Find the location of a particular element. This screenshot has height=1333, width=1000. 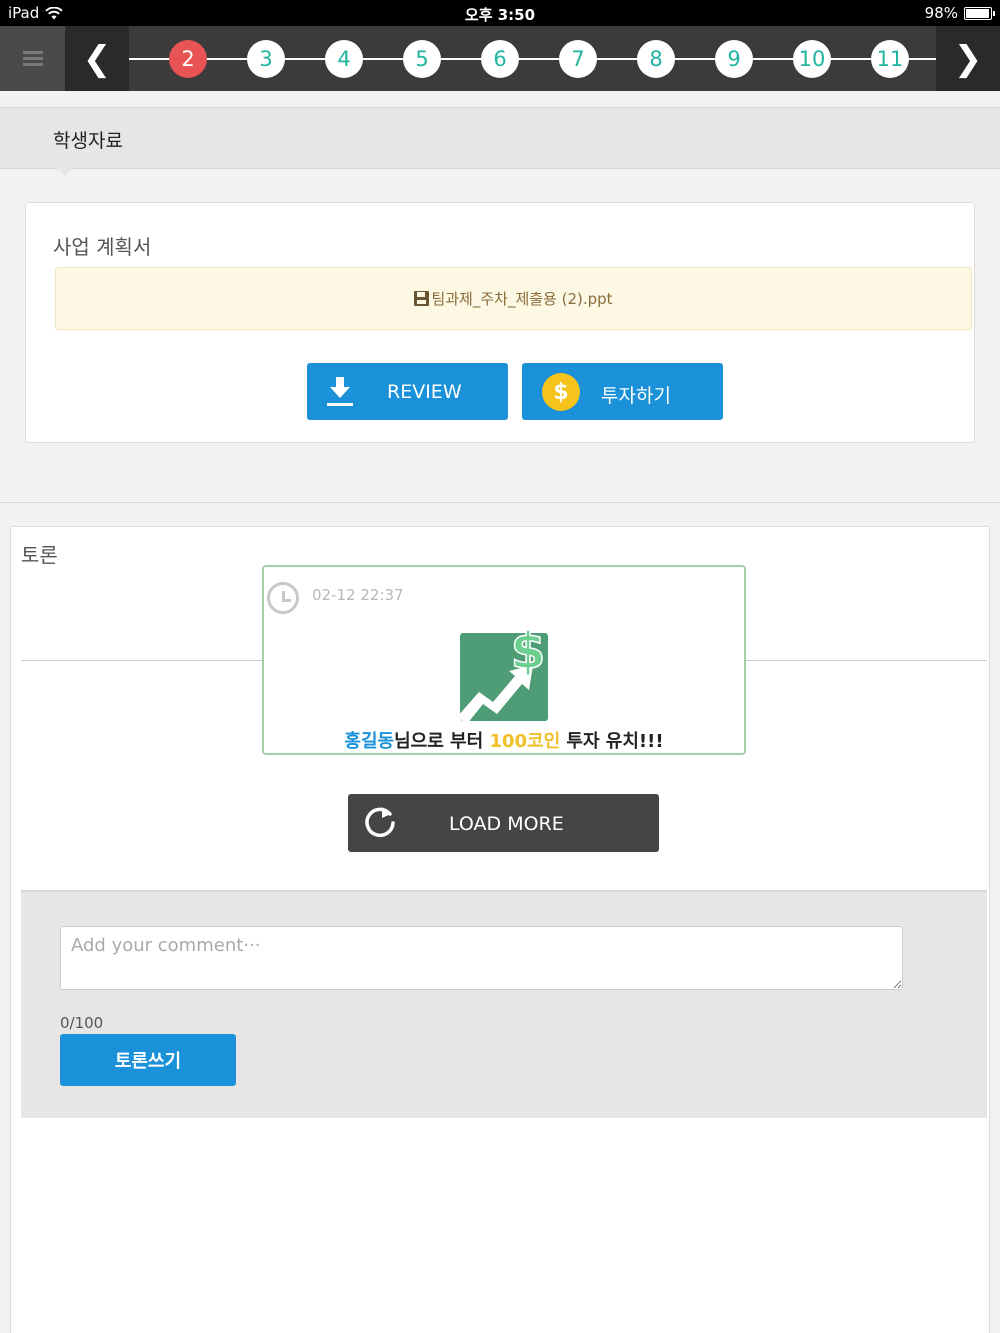

review-button: REVIEW is located at coordinates (407, 391).